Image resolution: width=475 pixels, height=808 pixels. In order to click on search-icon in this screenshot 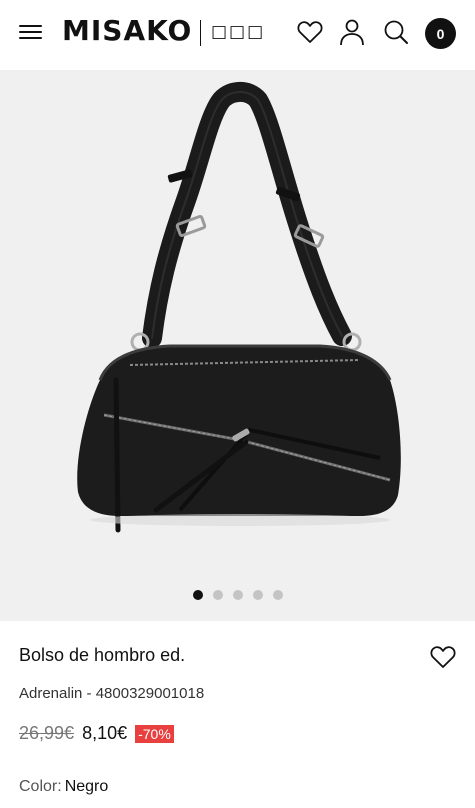, I will do `click(396, 32)`.